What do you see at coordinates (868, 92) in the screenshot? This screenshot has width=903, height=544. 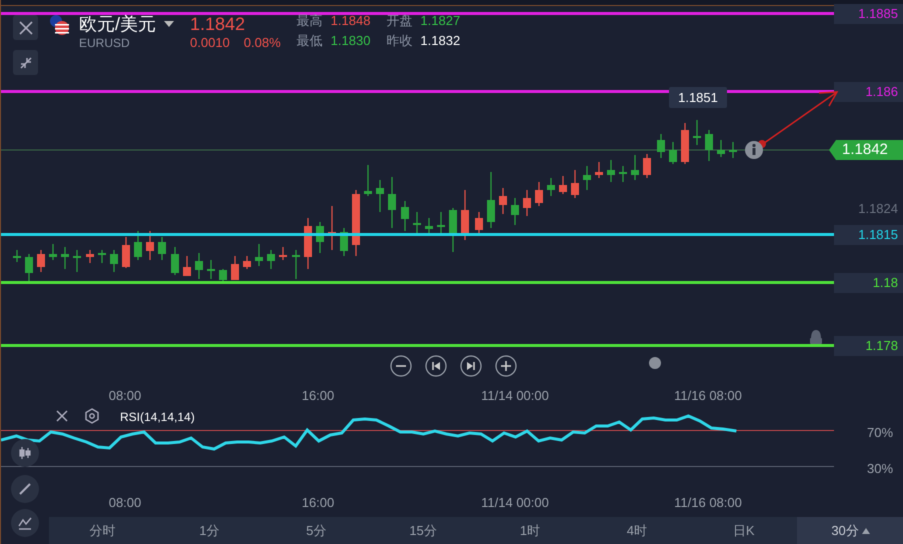 I see `price-label: 1.186` at bounding box center [868, 92].